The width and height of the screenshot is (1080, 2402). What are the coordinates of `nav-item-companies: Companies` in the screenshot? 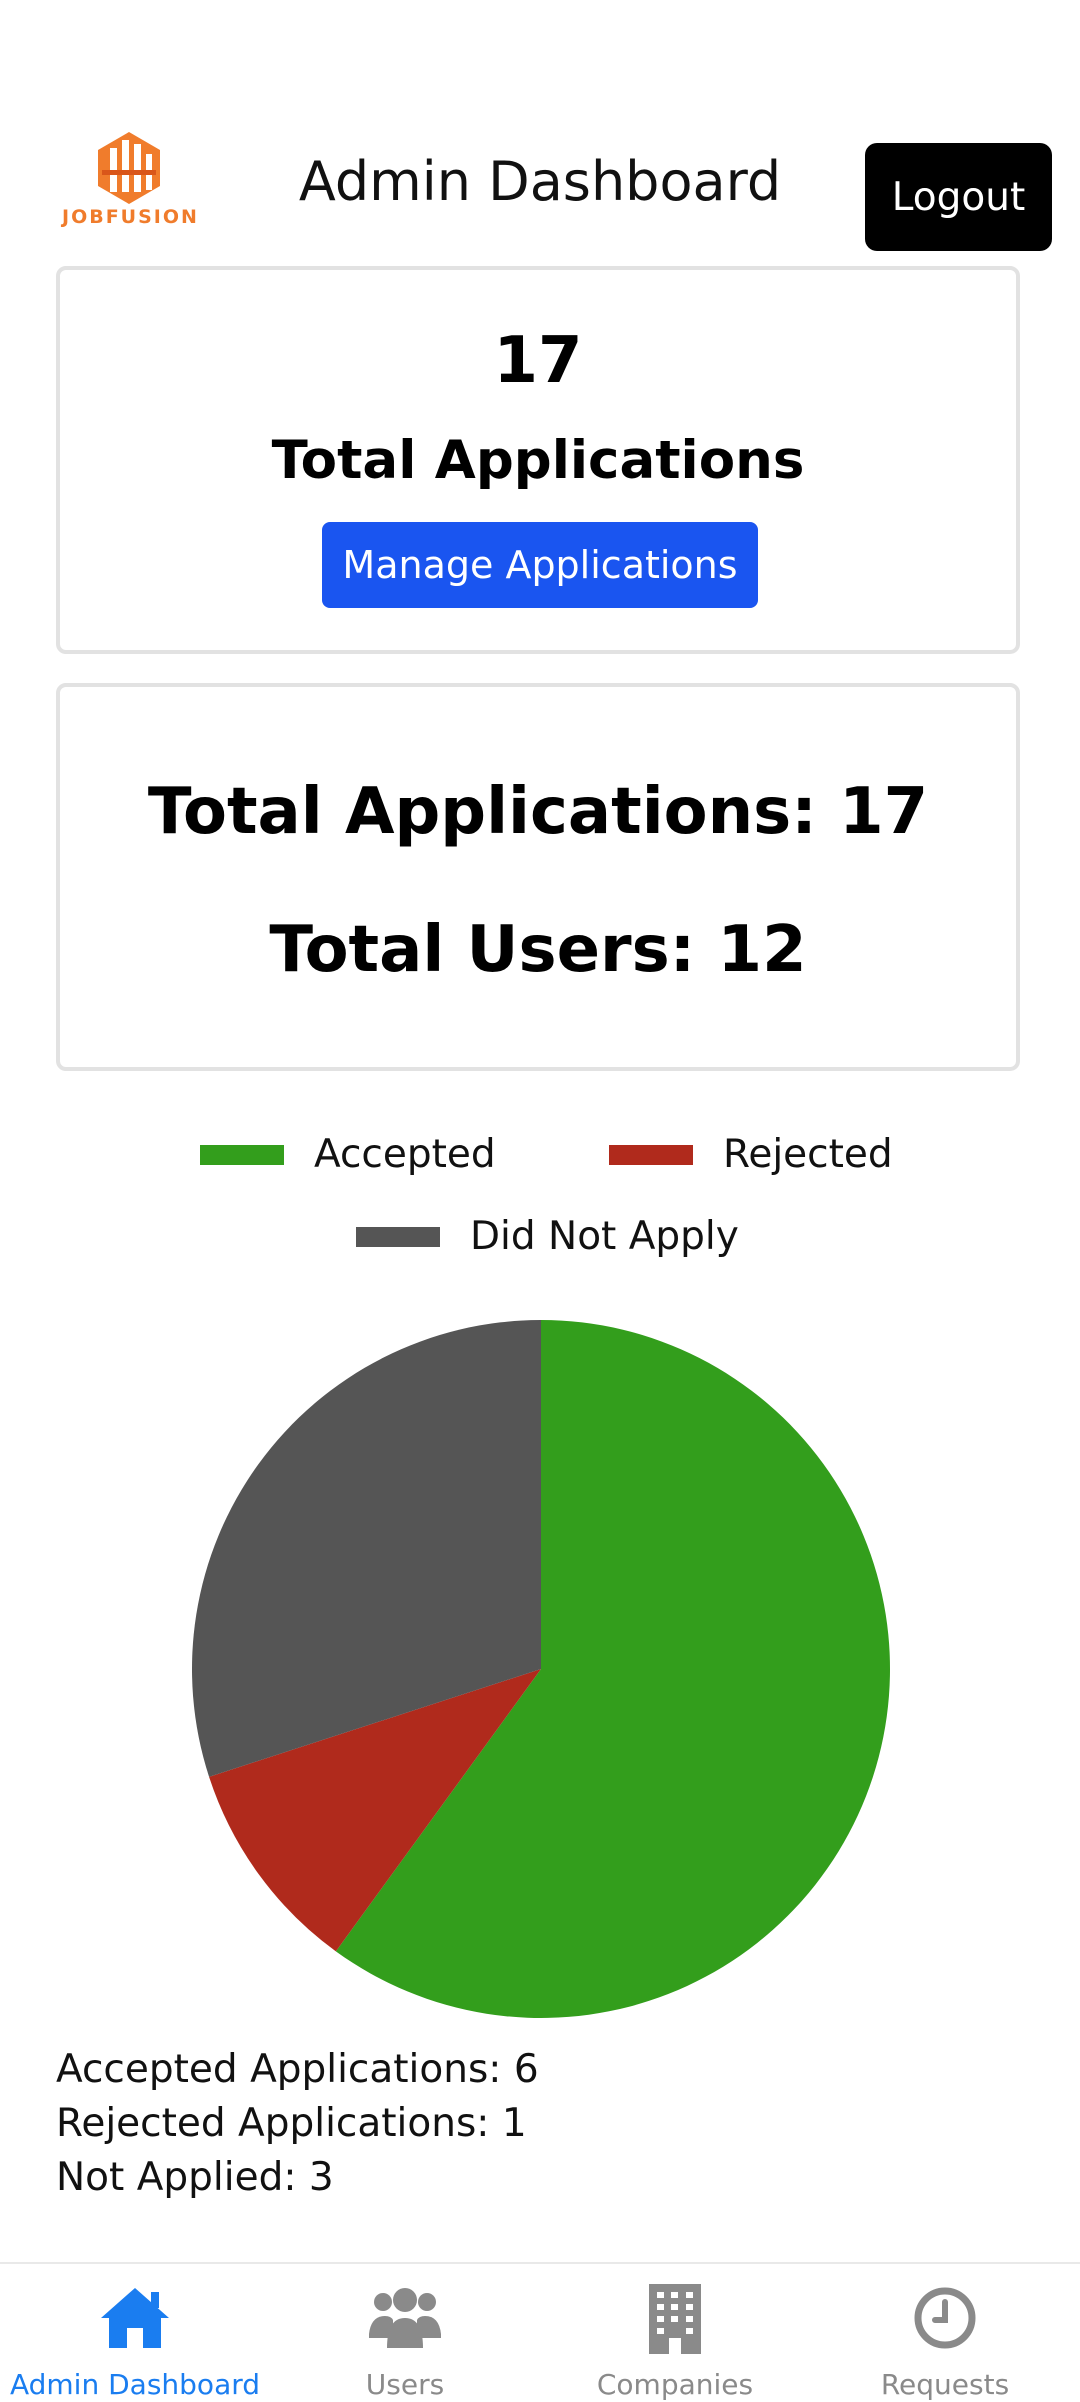 It's located at (675, 2333).